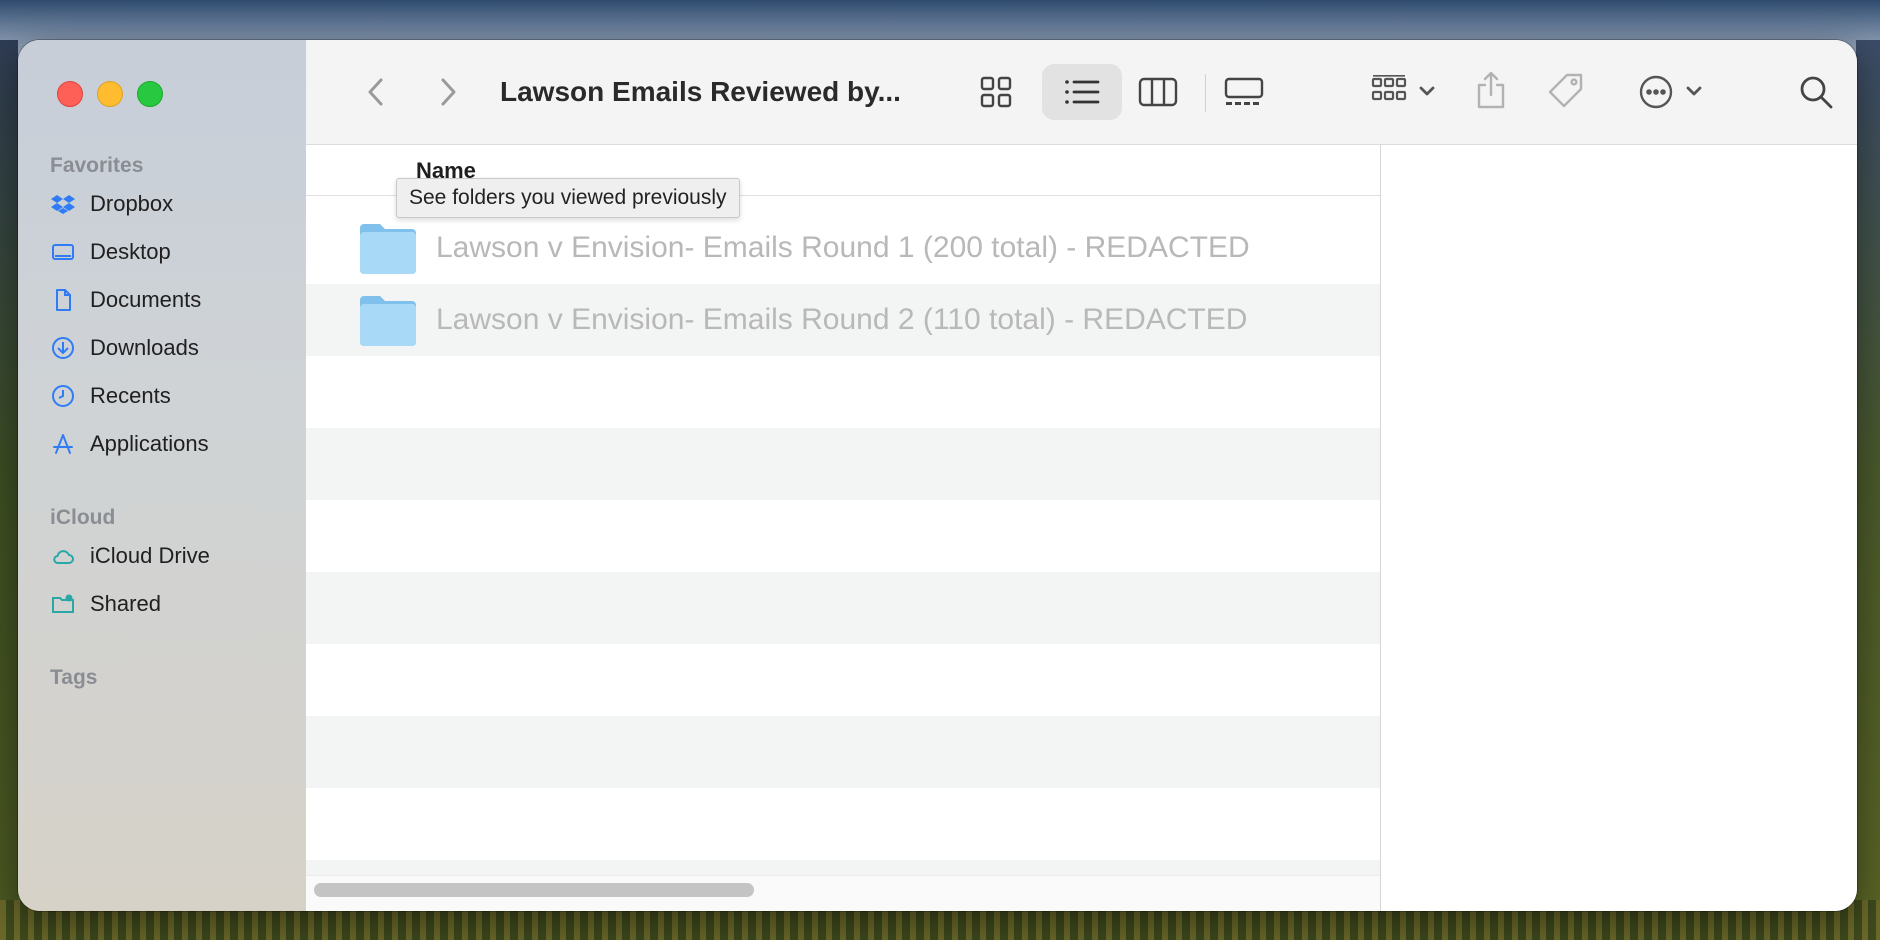 The image size is (1880, 940). I want to click on minimize-window-button, so click(110, 94).